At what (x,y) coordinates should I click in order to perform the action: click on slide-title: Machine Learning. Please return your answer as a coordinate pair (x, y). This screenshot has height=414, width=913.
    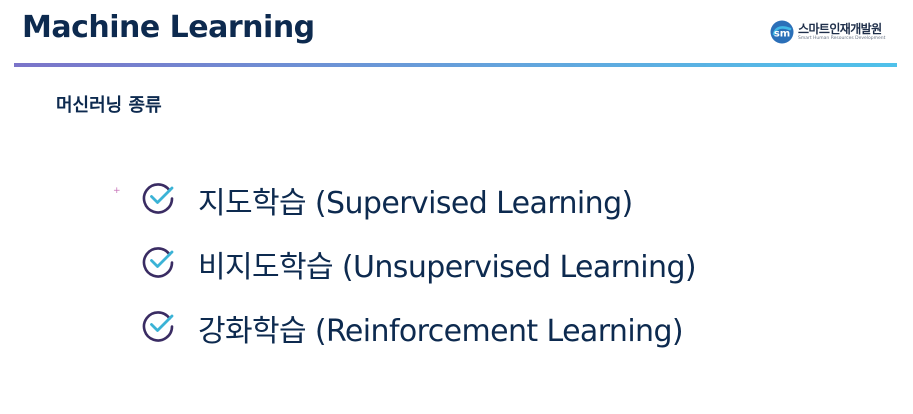
    Looking at the image, I should click on (168, 27).